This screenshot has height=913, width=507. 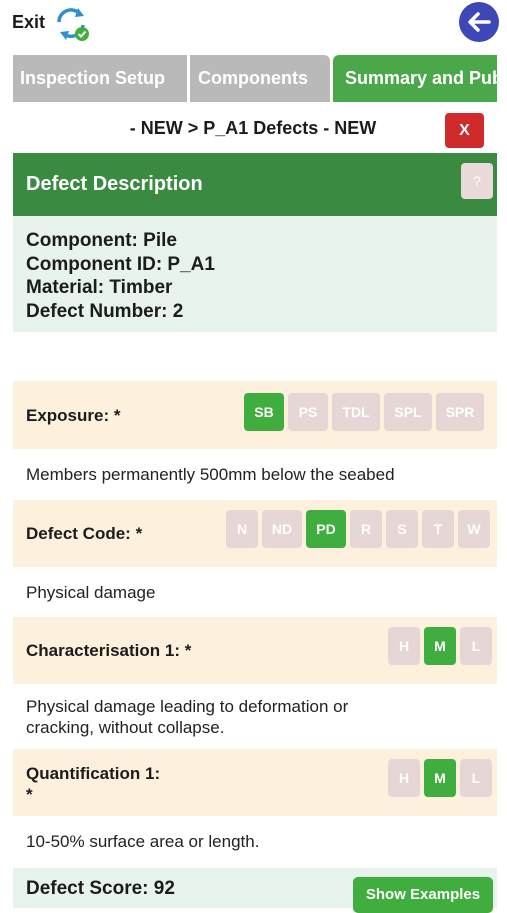 I want to click on defect-code-option-nd: ND, so click(x=282, y=529).